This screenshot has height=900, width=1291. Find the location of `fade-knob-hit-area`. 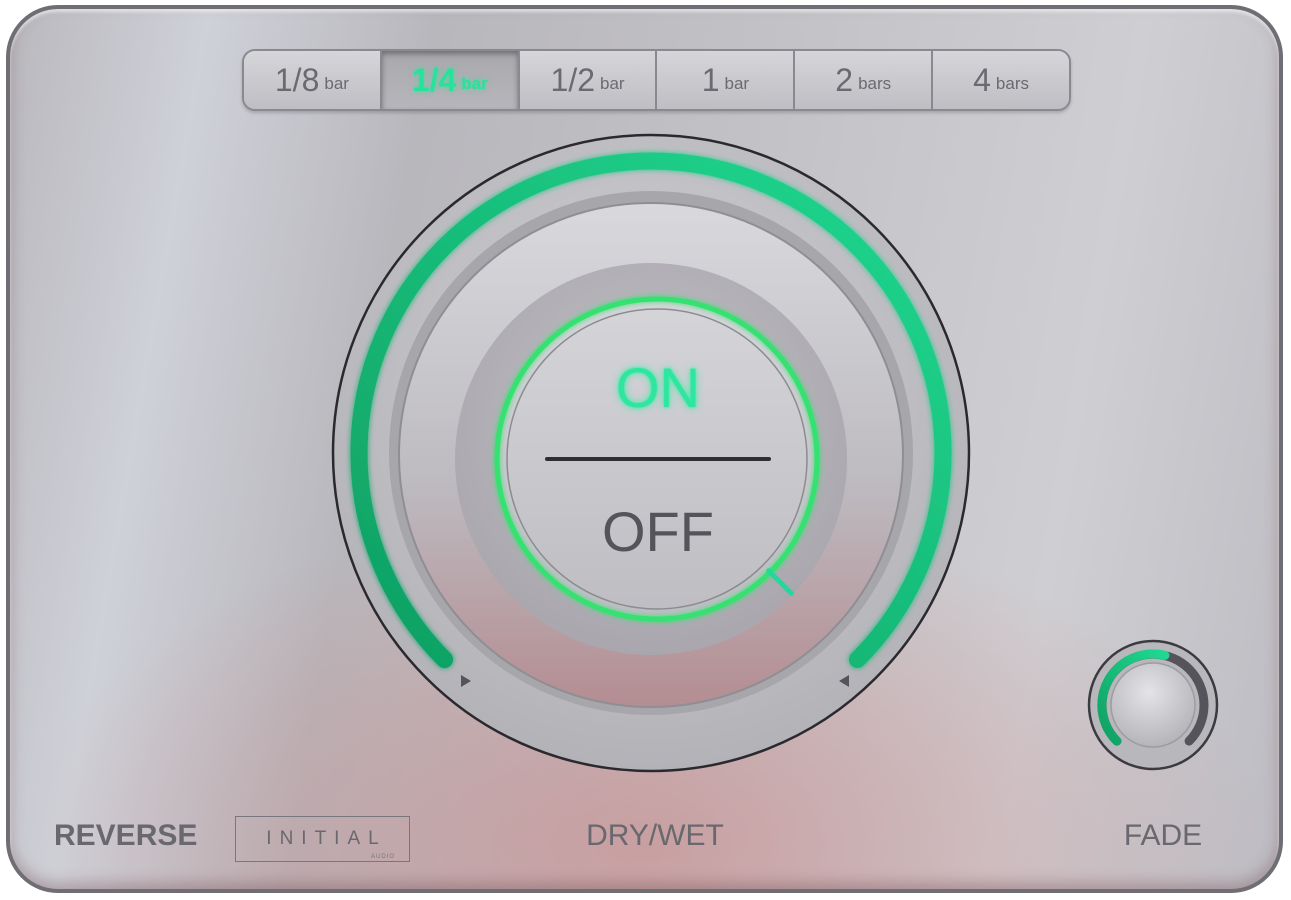

fade-knob-hit-area is located at coordinates (1153, 705).